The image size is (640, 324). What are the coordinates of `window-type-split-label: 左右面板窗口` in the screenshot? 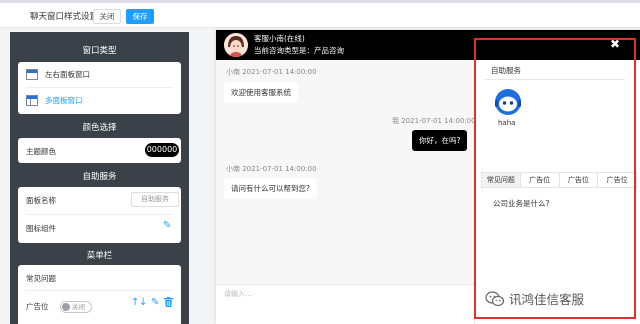 It's located at (67, 74).